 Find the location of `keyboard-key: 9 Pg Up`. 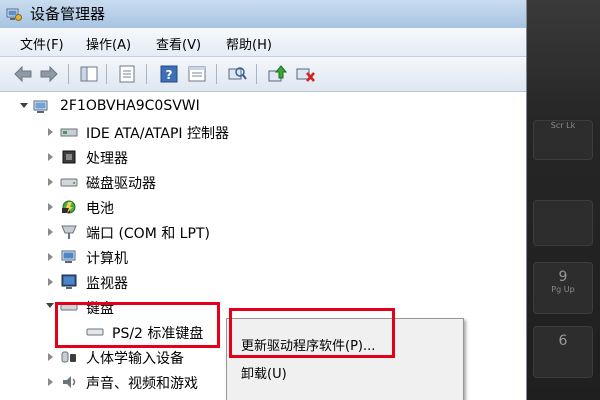

keyboard-key: 9 Pg Up is located at coordinates (563, 288).